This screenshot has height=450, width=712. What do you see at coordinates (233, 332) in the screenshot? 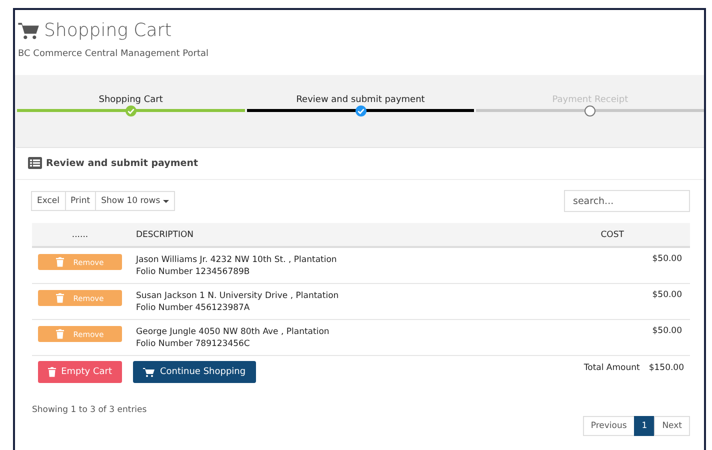
I see `description-text: George Jungle 4050 NW 80th Ave , Plantation` at bounding box center [233, 332].